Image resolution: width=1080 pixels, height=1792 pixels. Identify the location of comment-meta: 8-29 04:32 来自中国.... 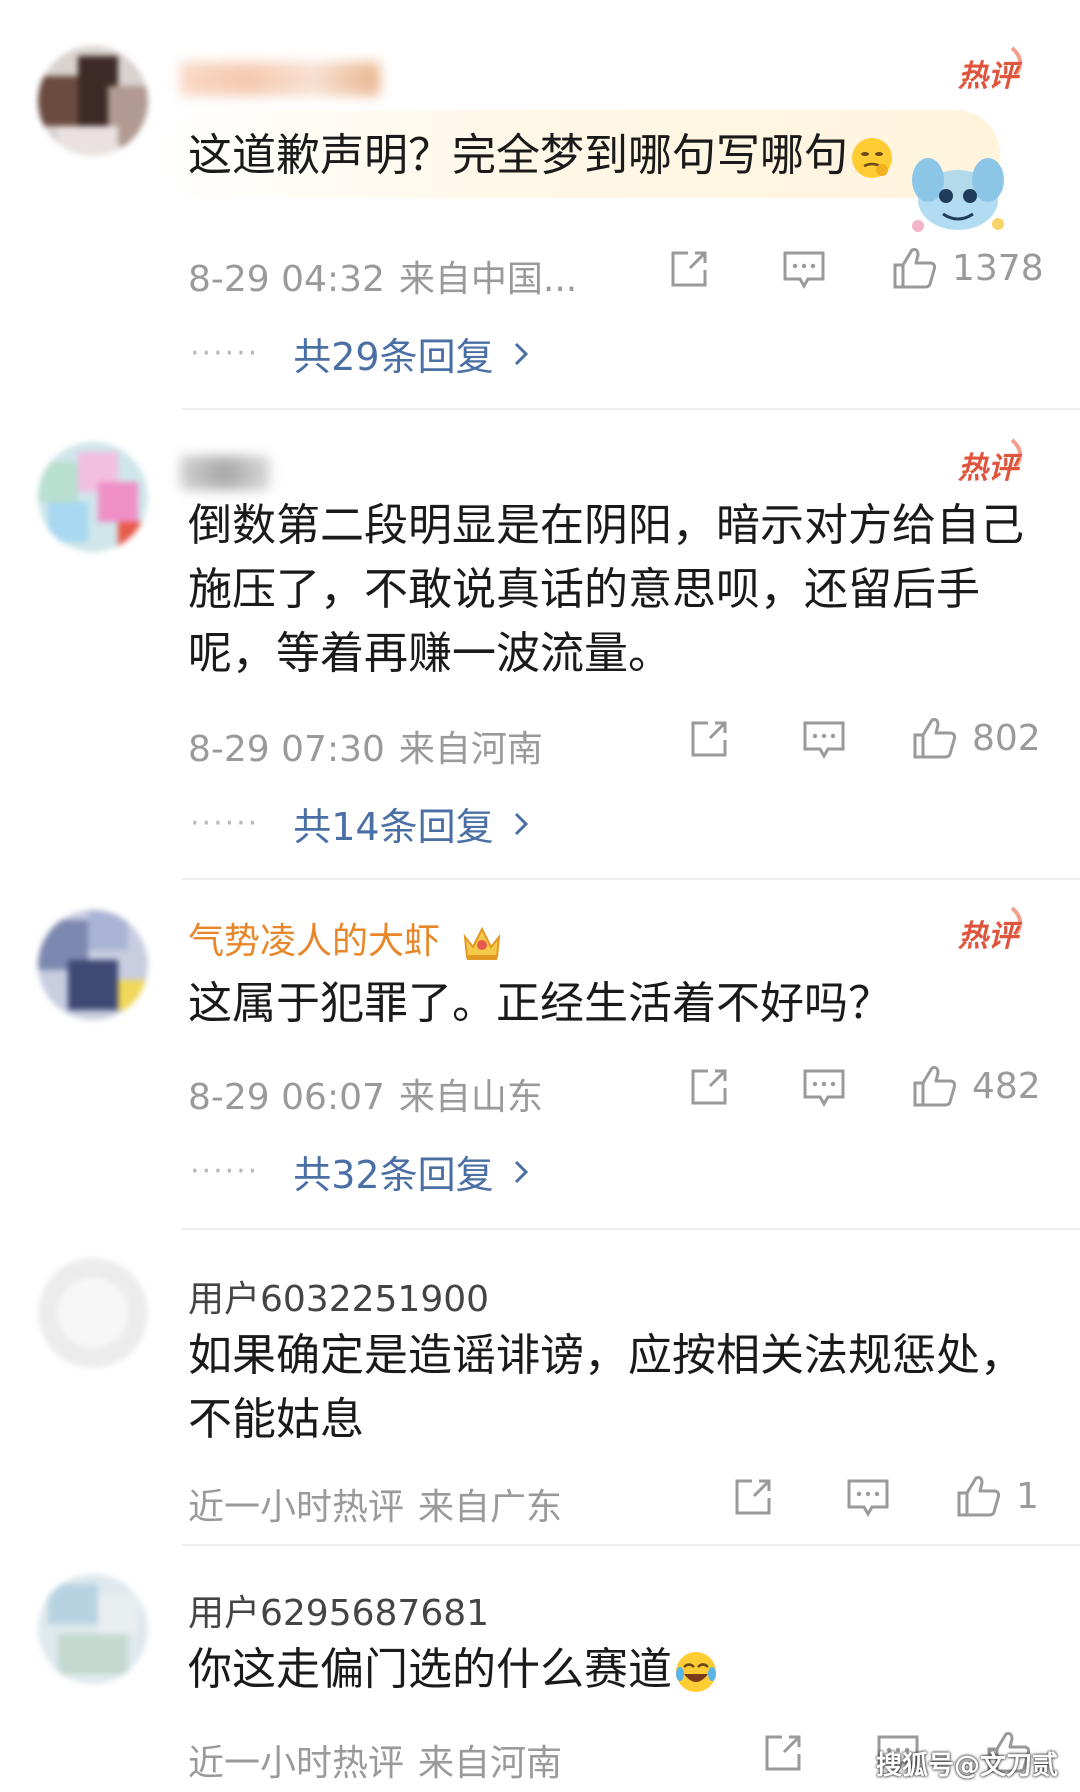
(382, 276).